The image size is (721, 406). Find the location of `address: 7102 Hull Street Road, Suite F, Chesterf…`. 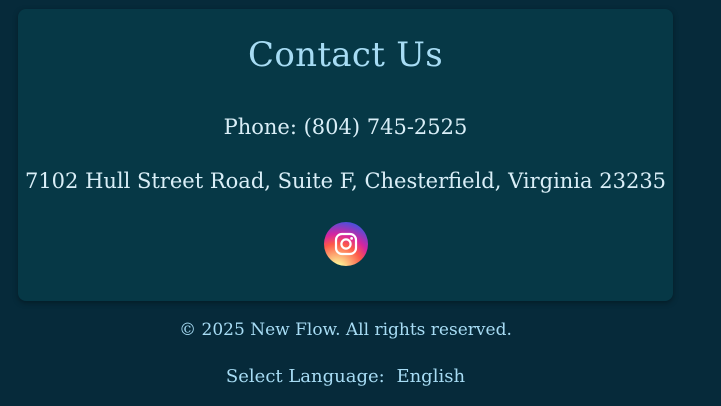

address: 7102 Hull Street Road, Suite F, Chesterf… is located at coordinates (345, 181).